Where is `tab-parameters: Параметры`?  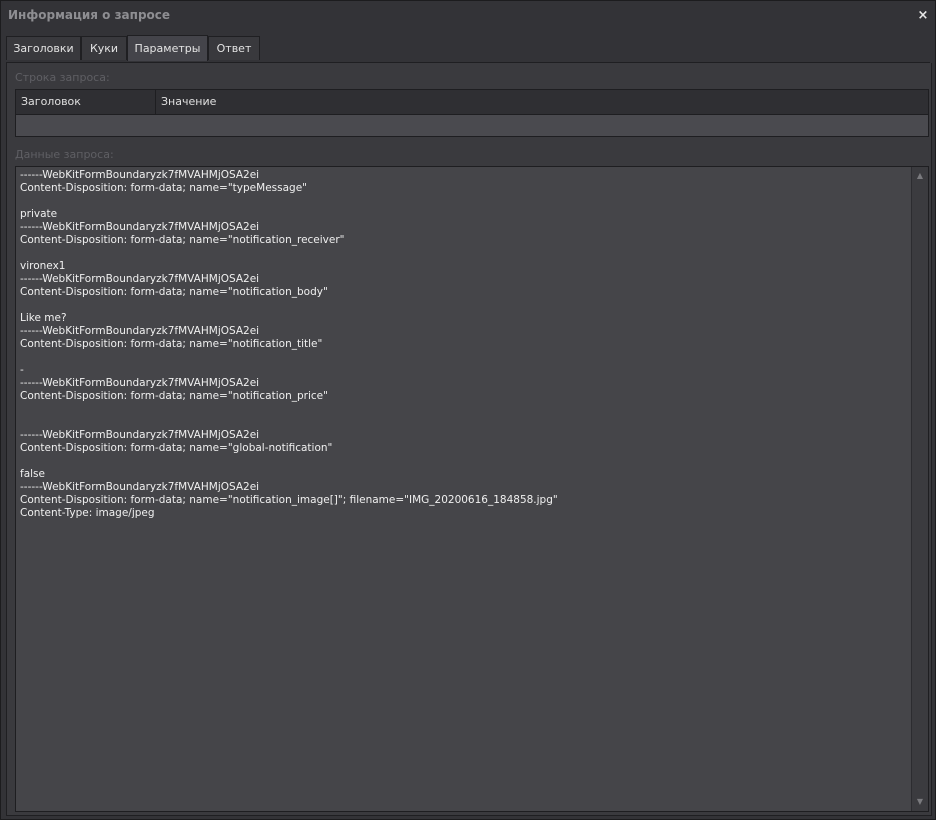
tab-parameters: Параметры is located at coordinates (167, 48).